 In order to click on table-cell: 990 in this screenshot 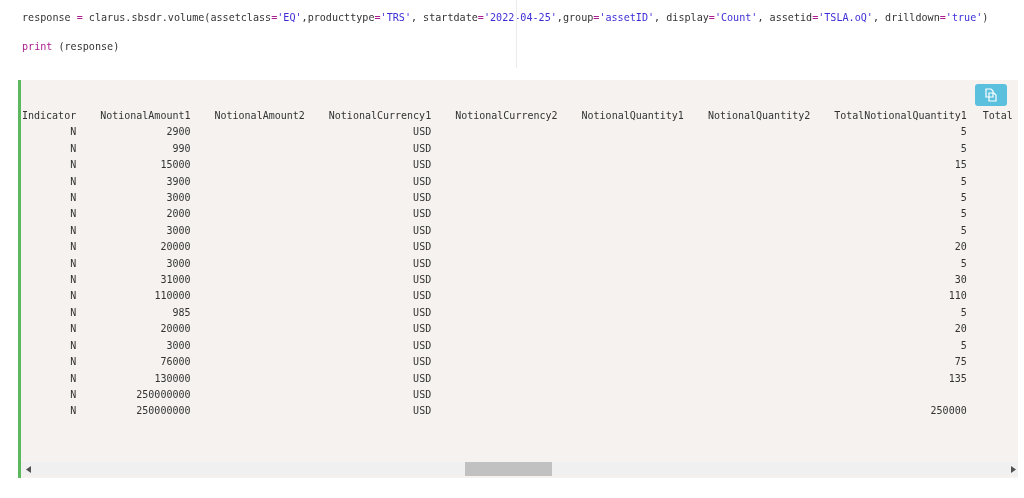, I will do `click(181, 148)`.